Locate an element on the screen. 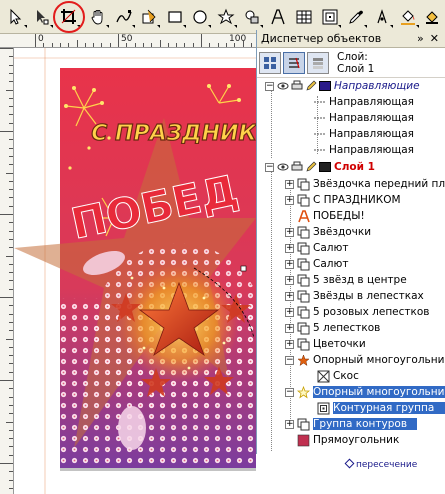 The image size is (445, 494). tree-item: + С ПРАЗДНИКОМ is located at coordinates (343, 200).